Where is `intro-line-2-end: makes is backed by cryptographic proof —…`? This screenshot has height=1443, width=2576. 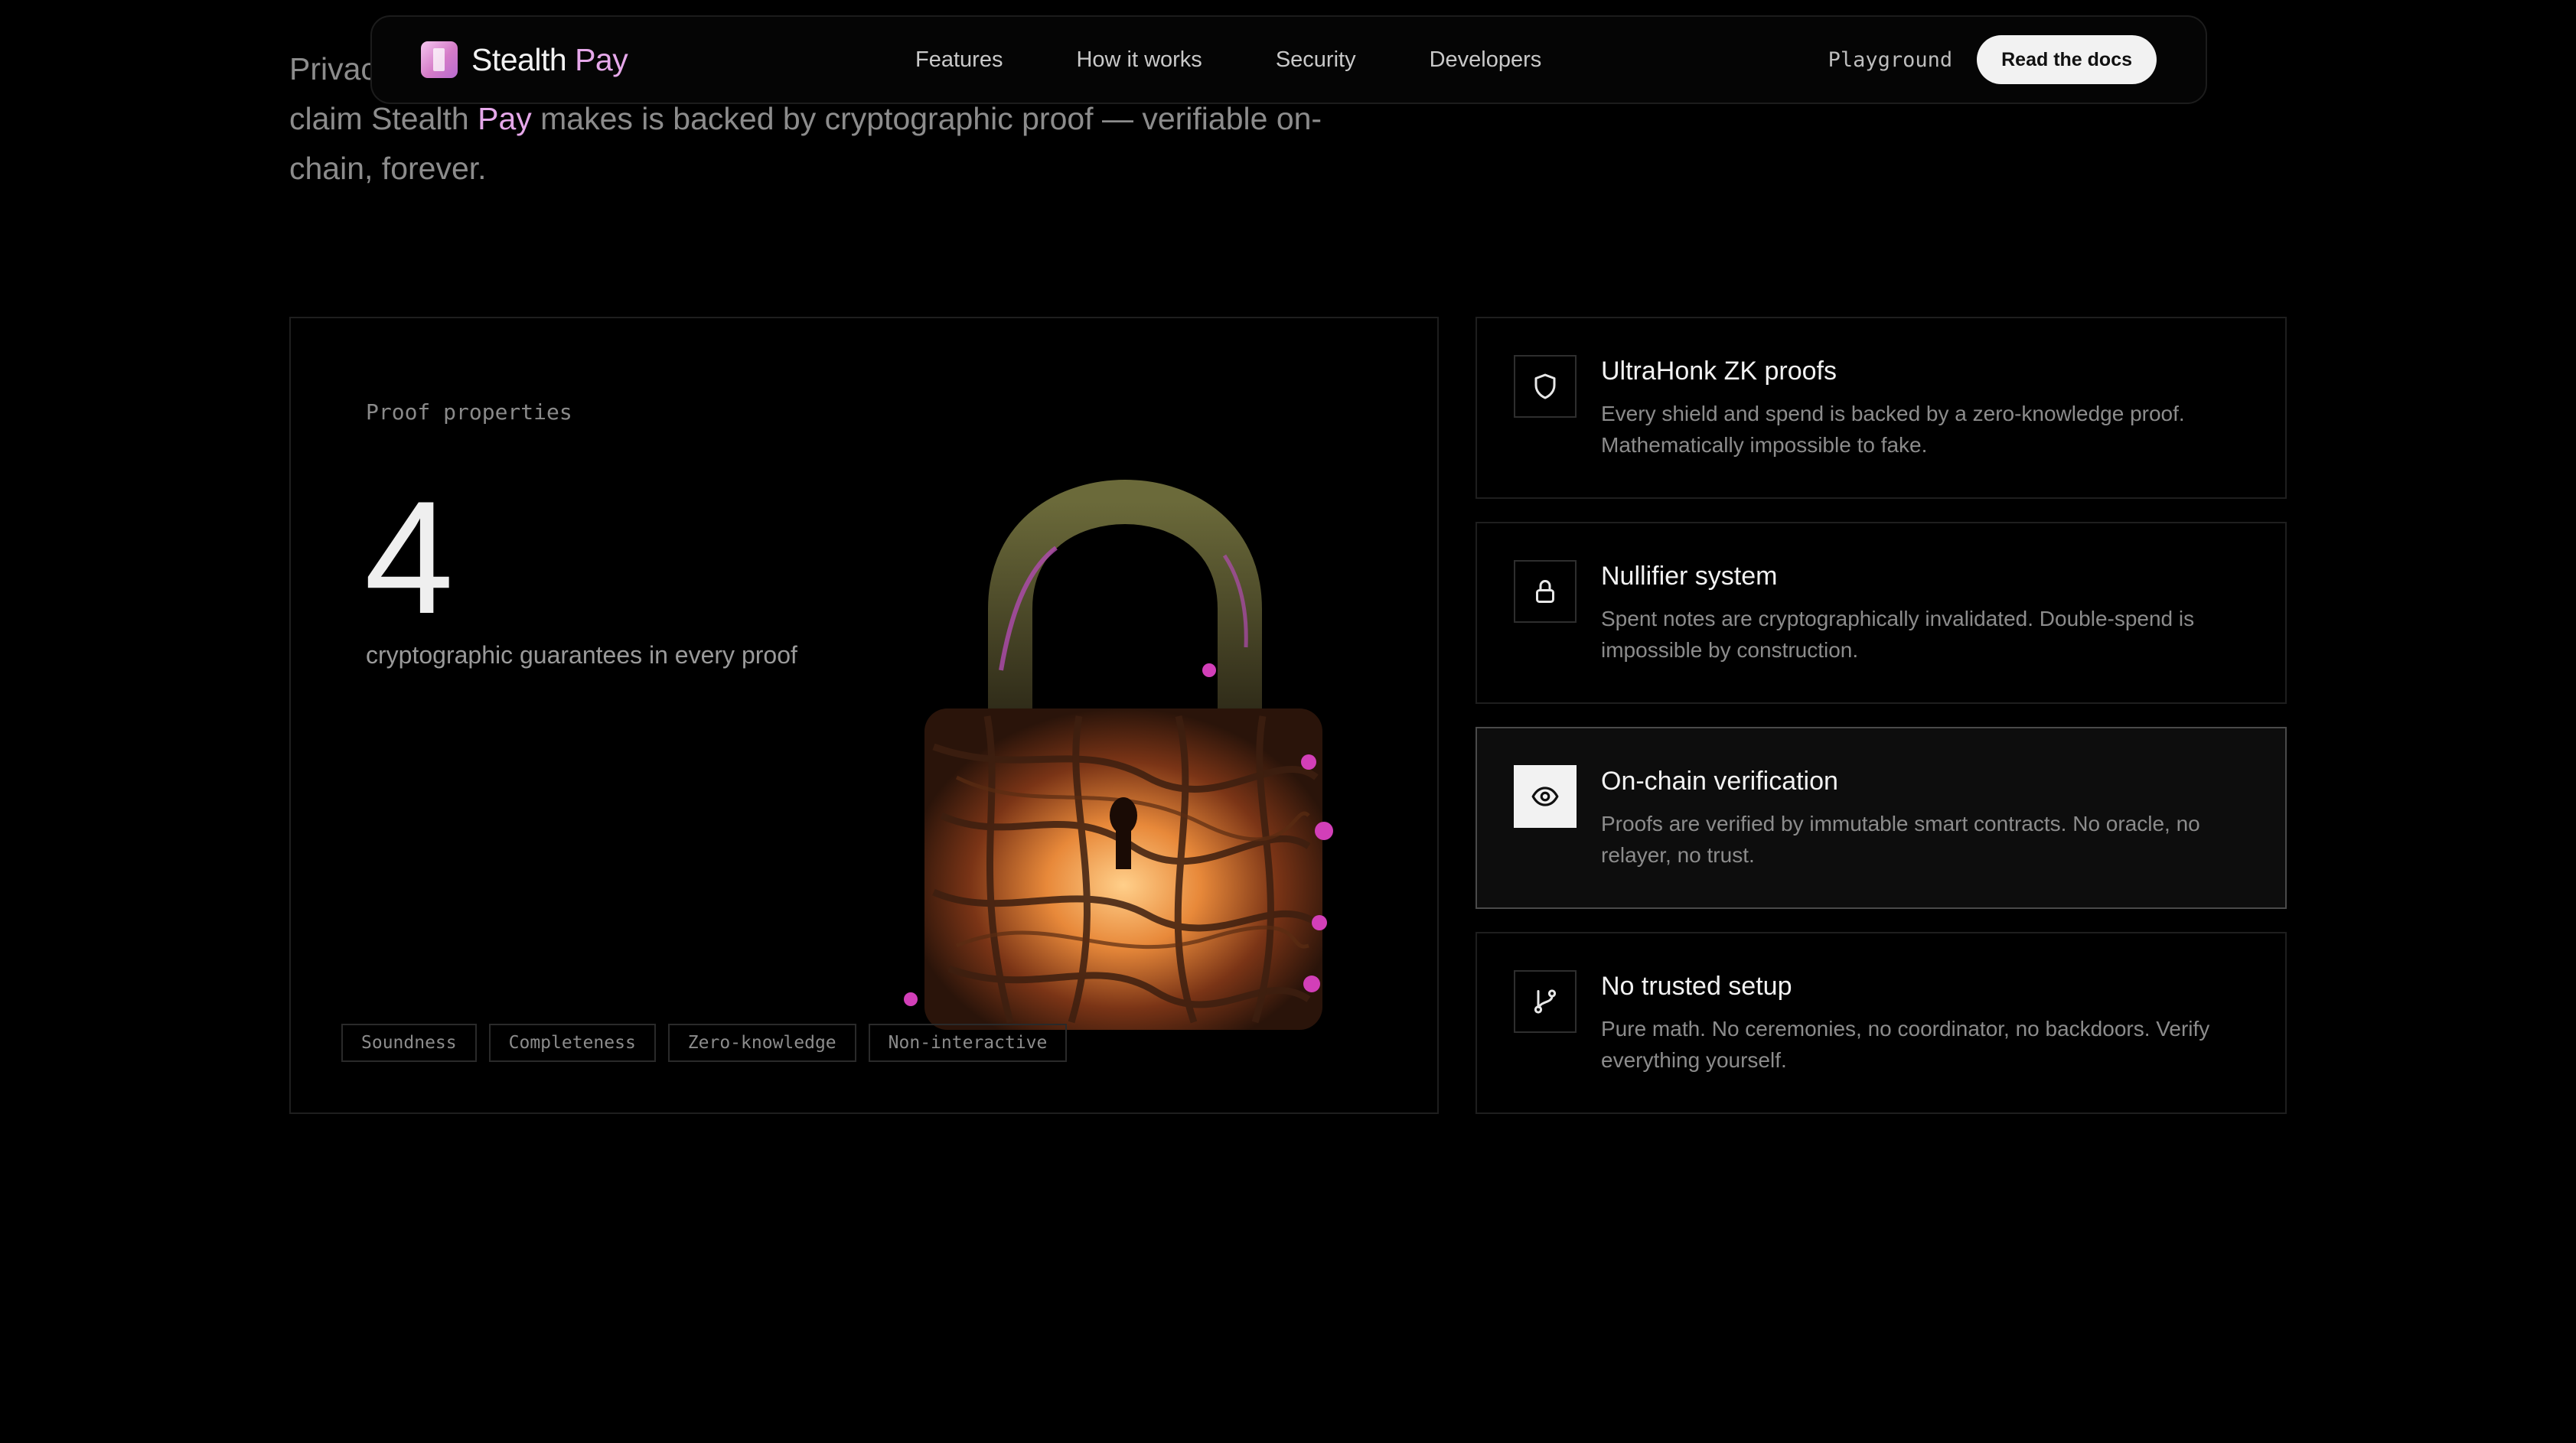
intro-line-2-end: makes is backed by cryptographic proof —… is located at coordinates (927, 119).